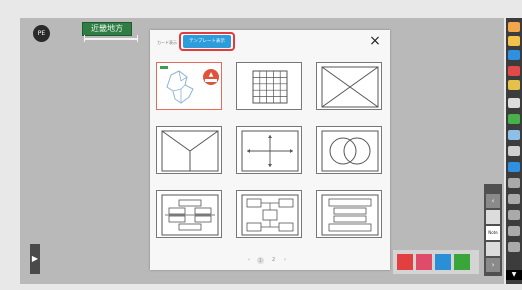 The image size is (522, 290). I want to click on board-title: 近畿地方, so click(107, 29).